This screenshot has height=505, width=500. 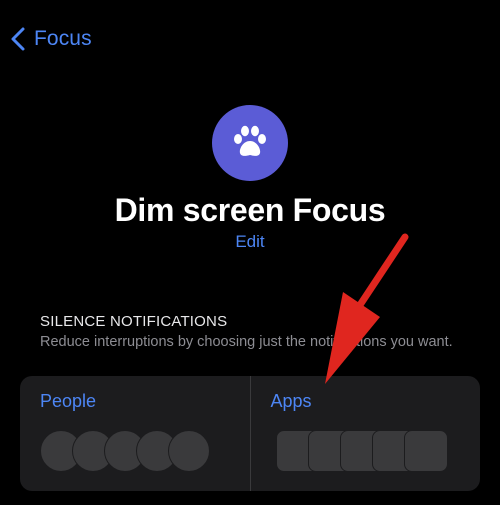 What do you see at coordinates (68, 401) in the screenshot?
I see `people-label: People` at bounding box center [68, 401].